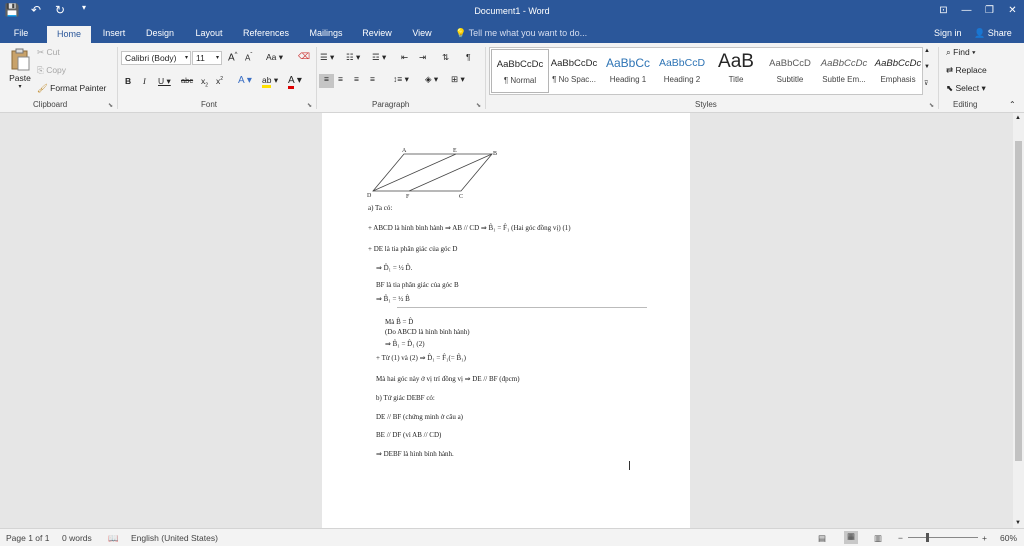 Image resolution: width=1024 pixels, height=546 pixels. What do you see at coordinates (270, 81) in the screenshot?
I see `highlight-icon: ab ▾` at bounding box center [270, 81].